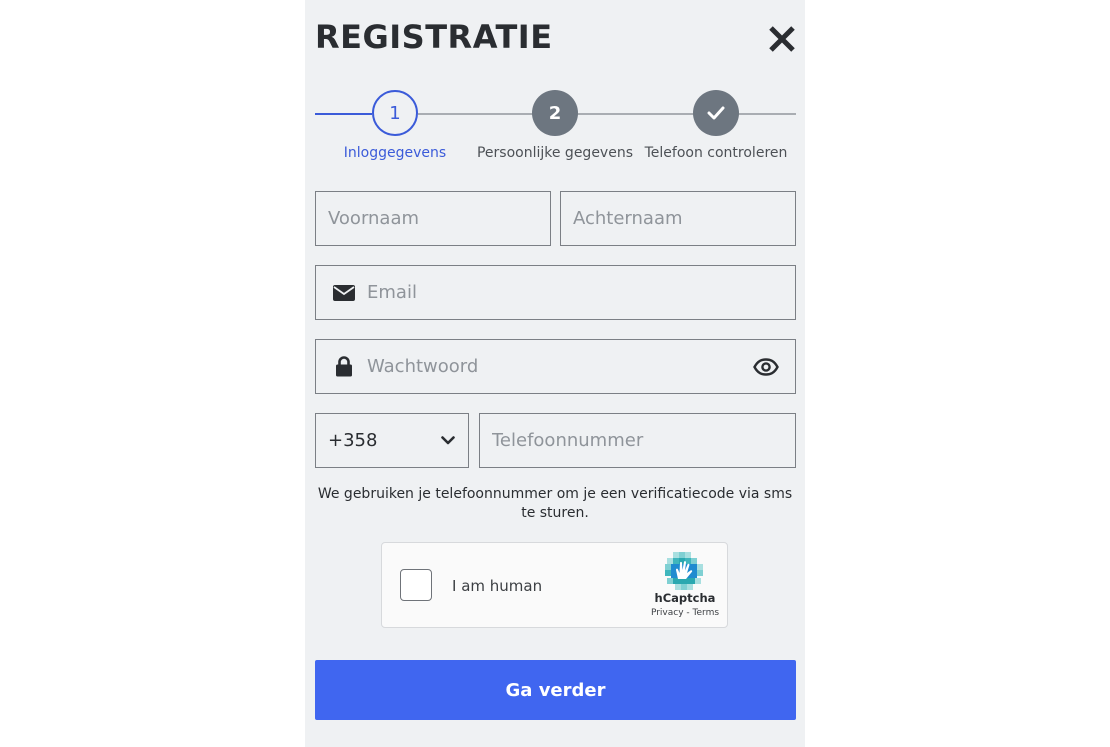 The height and width of the screenshot is (747, 1110). I want to click on captcha-widget: I am human hCaptcha Privacy - Terms, so click(554, 585).